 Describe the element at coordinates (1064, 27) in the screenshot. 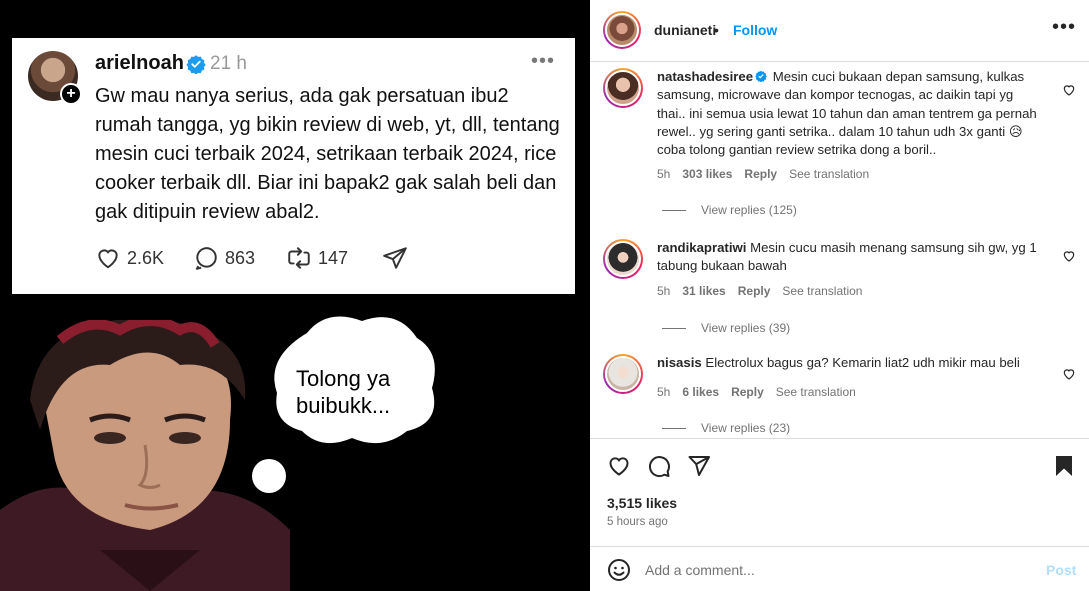

I see `more-options-icon: •••` at that location.